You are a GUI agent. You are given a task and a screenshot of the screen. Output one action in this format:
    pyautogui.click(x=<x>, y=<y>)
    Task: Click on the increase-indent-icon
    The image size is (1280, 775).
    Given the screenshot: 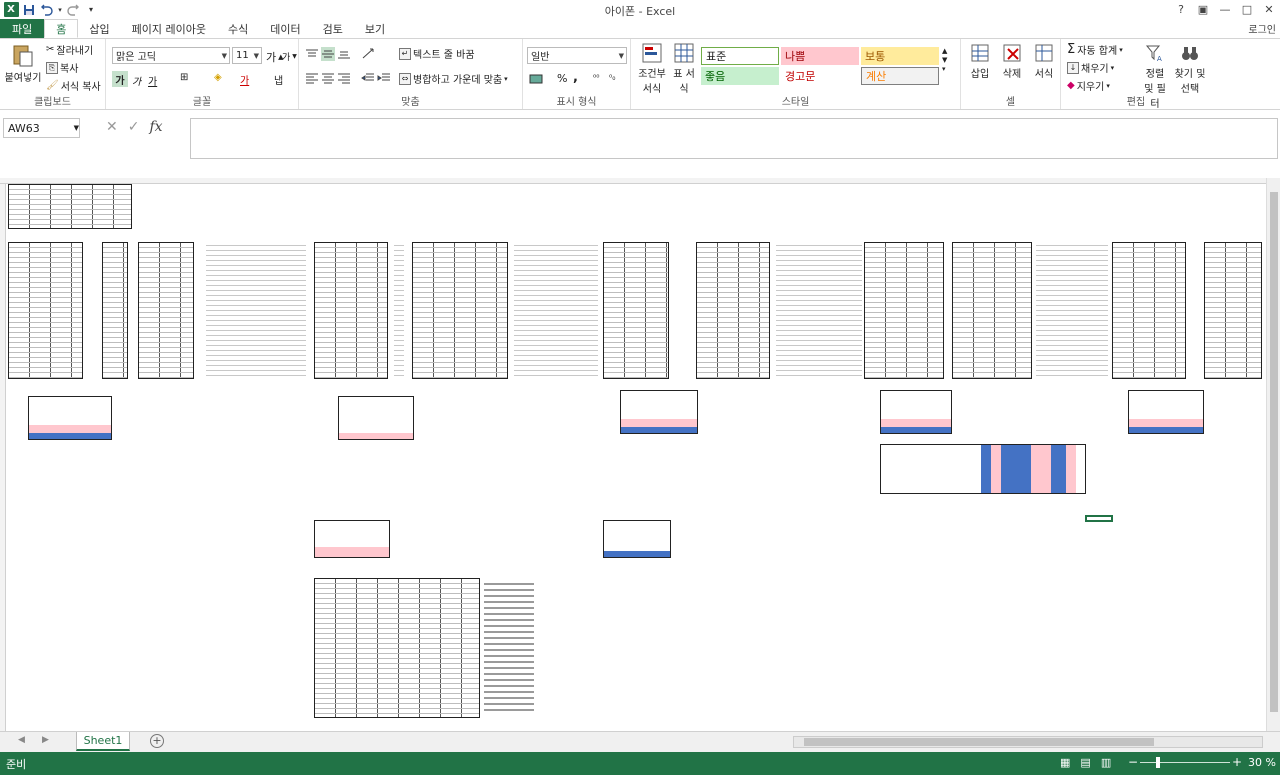 What is the action you would take?
    pyautogui.click(x=384, y=78)
    